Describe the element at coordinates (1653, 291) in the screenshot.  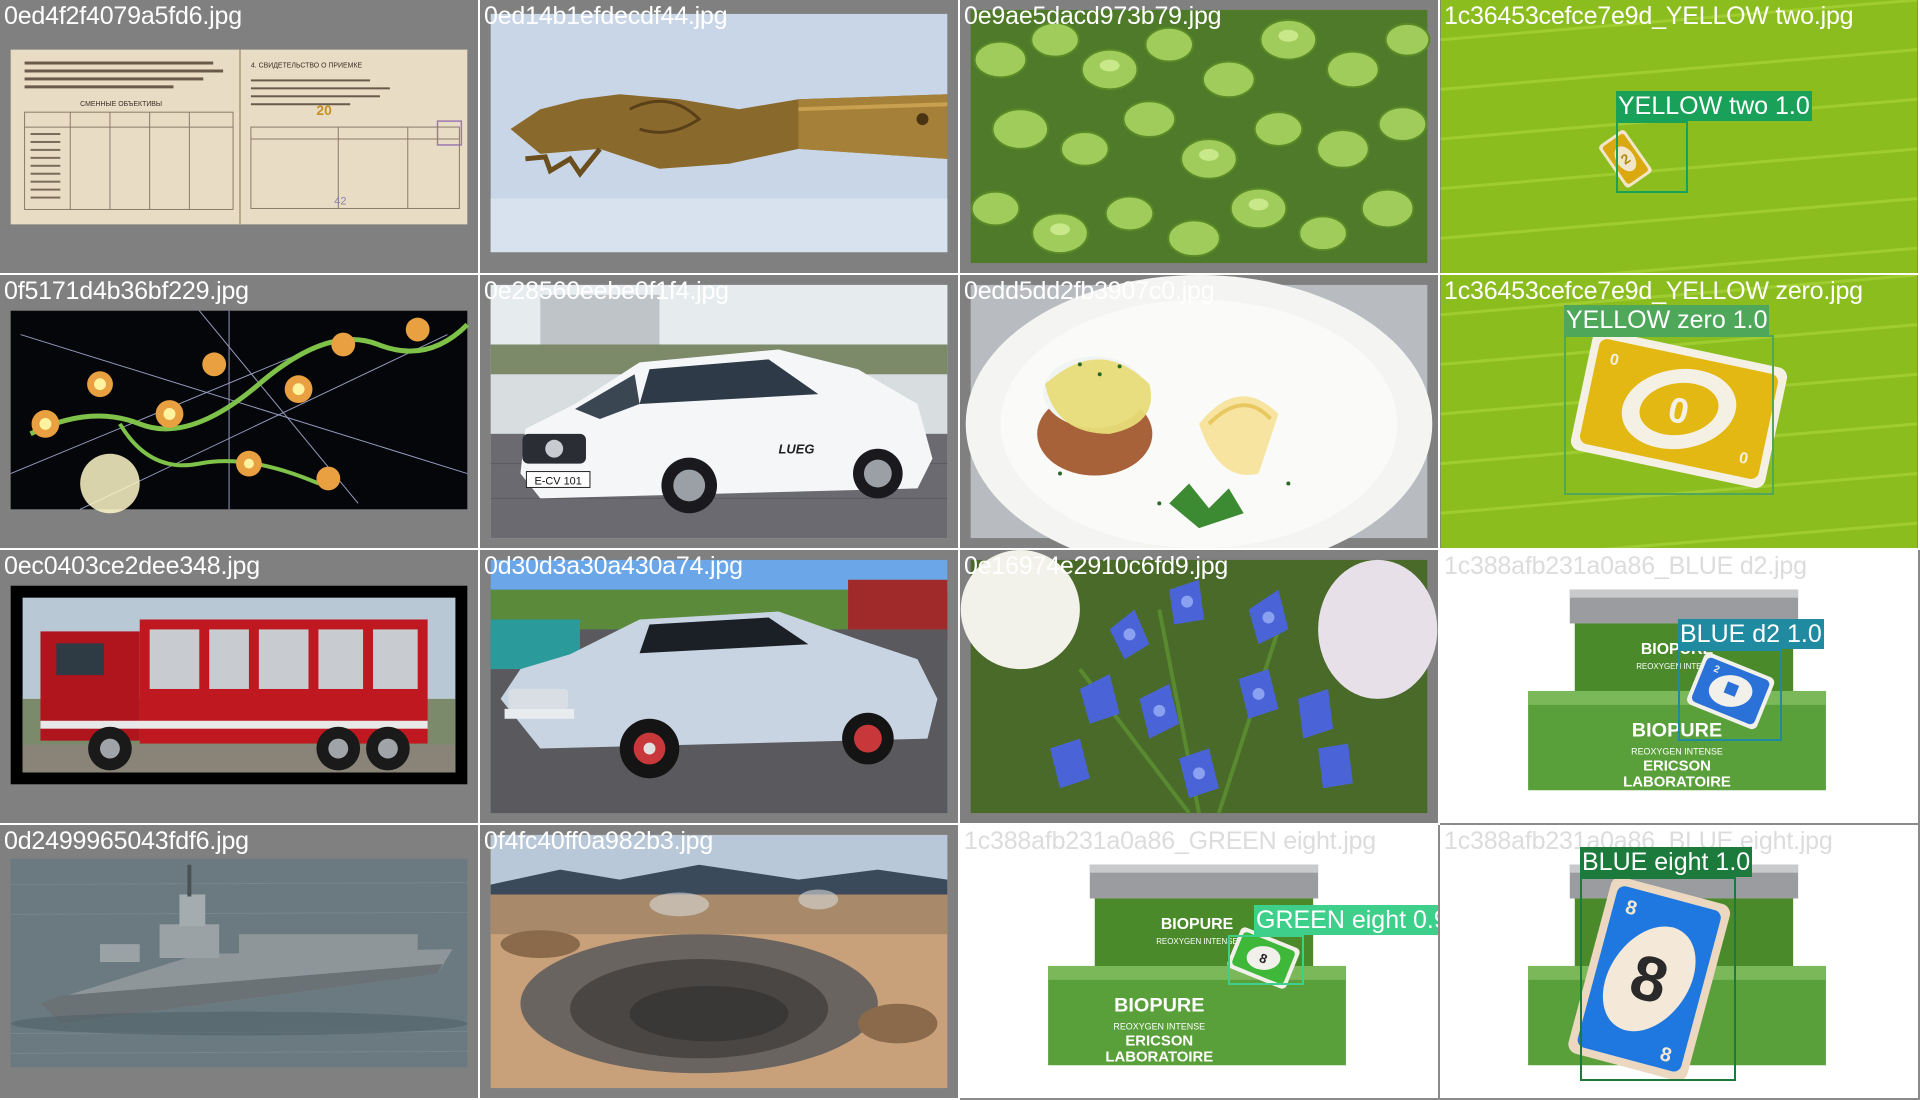
I see `tile-filename: 1c36453cefce7e9d_YELLOW zero.jpg` at that location.